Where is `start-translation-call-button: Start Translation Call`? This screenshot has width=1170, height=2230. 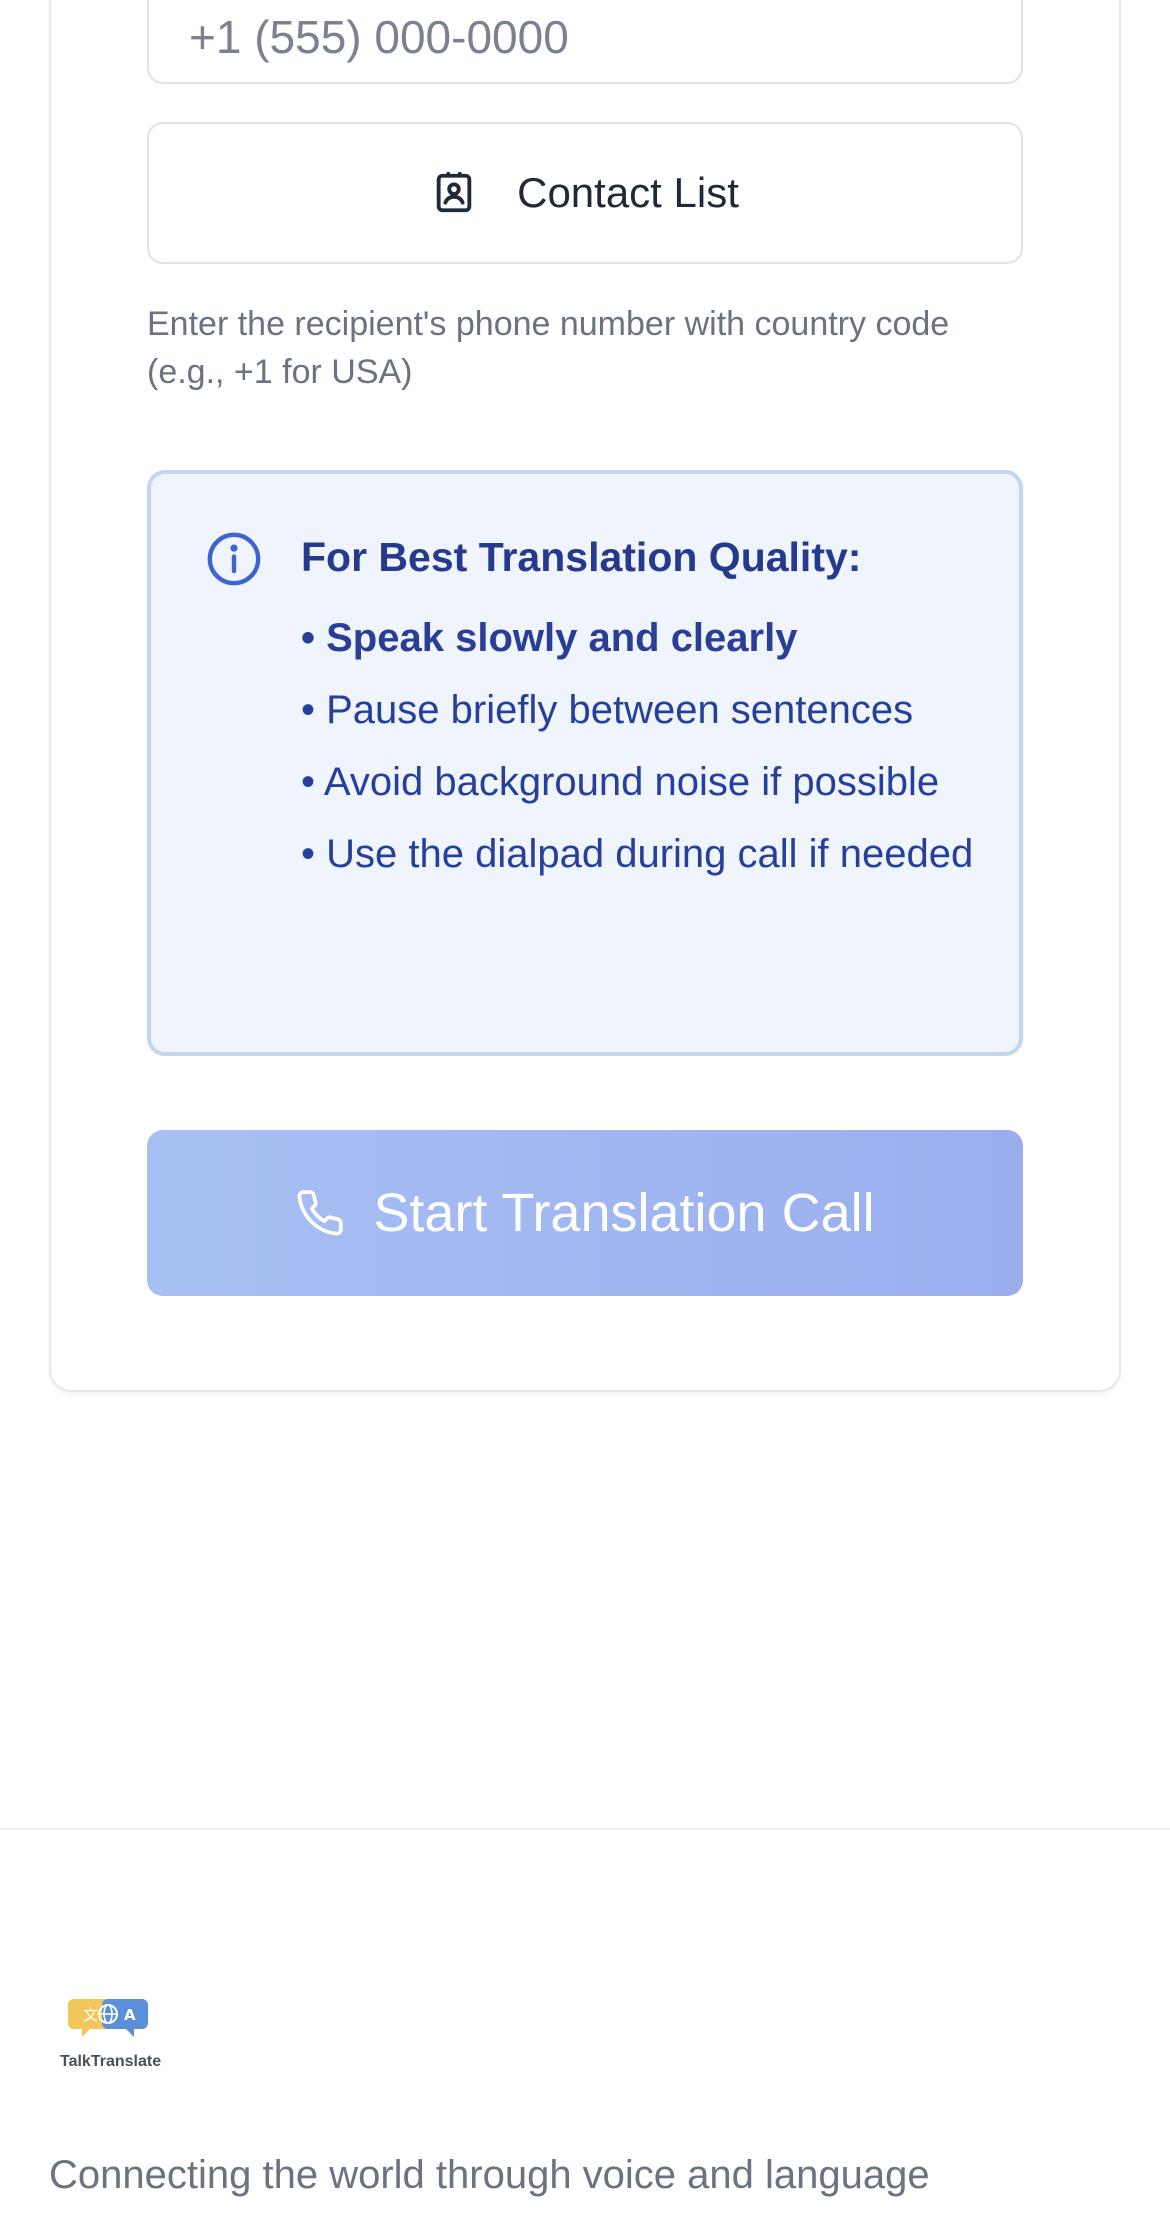
start-translation-call-button: Start Translation Call is located at coordinates (585, 1213).